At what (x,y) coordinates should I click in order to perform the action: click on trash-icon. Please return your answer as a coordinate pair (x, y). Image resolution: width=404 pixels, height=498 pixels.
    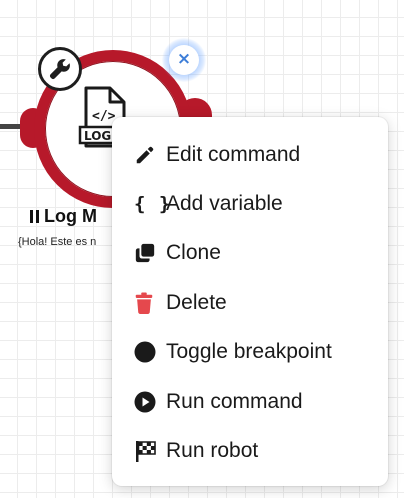
    Looking at the image, I should click on (147, 303).